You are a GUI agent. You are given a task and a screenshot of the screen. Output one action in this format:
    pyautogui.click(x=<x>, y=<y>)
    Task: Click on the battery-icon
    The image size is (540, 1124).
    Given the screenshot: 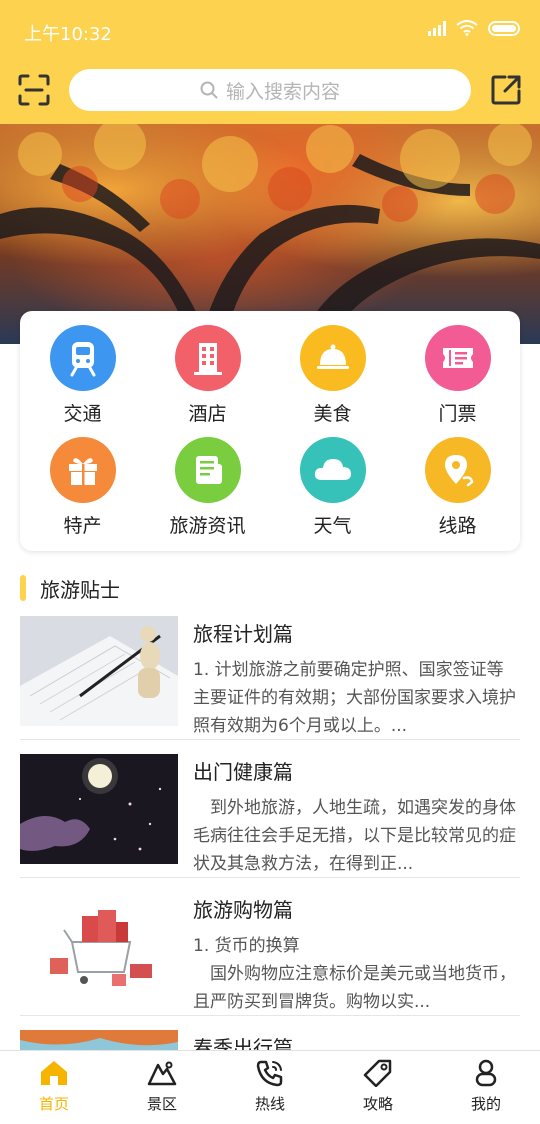 What is the action you would take?
    pyautogui.click(x=504, y=28)
    